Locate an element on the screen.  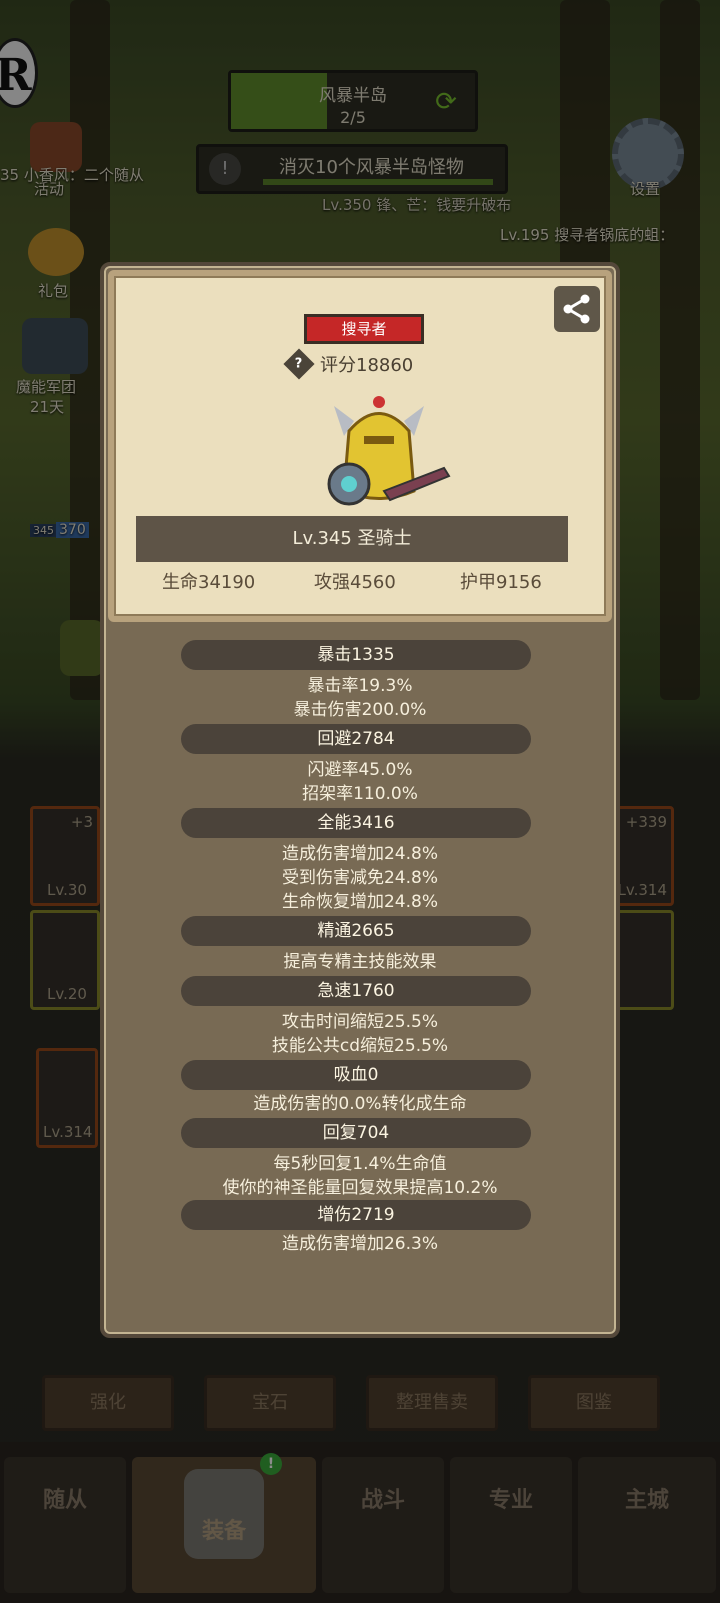
regen-line: 每5秒回复1.4%生命值 is located at coordinates (360, 1164).